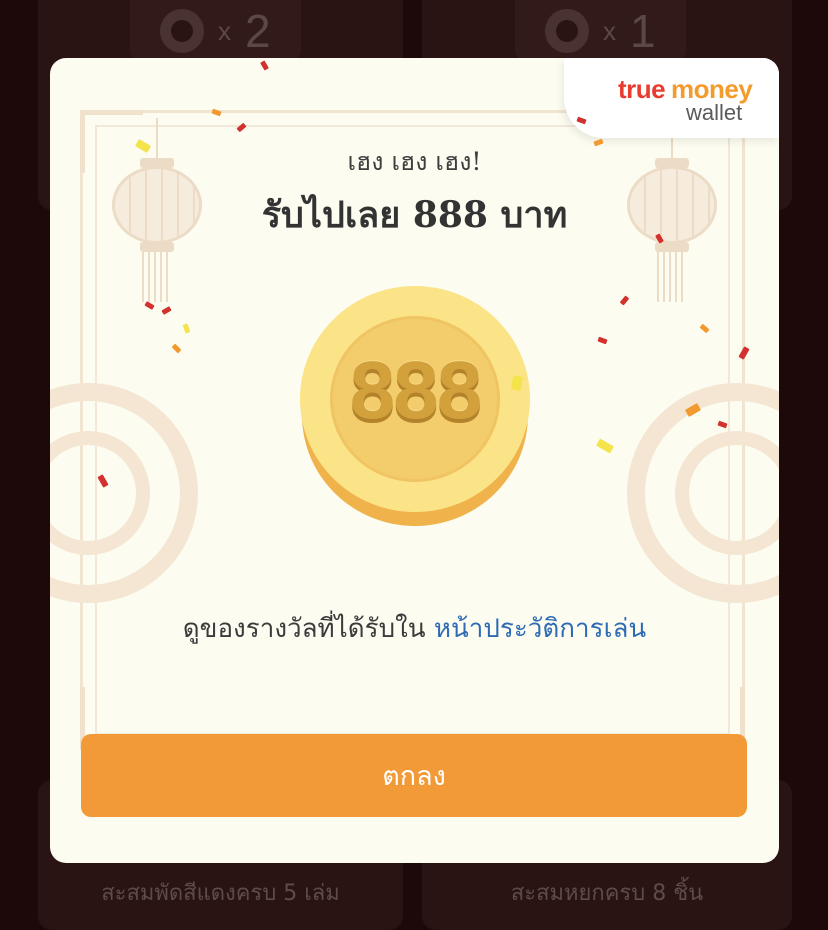 This screenshot has height=930, width=828. Describe the element at coordinates (671, 98) in the screenshot. I see `truemoney-wallet-logo: true money wallet` at that location.